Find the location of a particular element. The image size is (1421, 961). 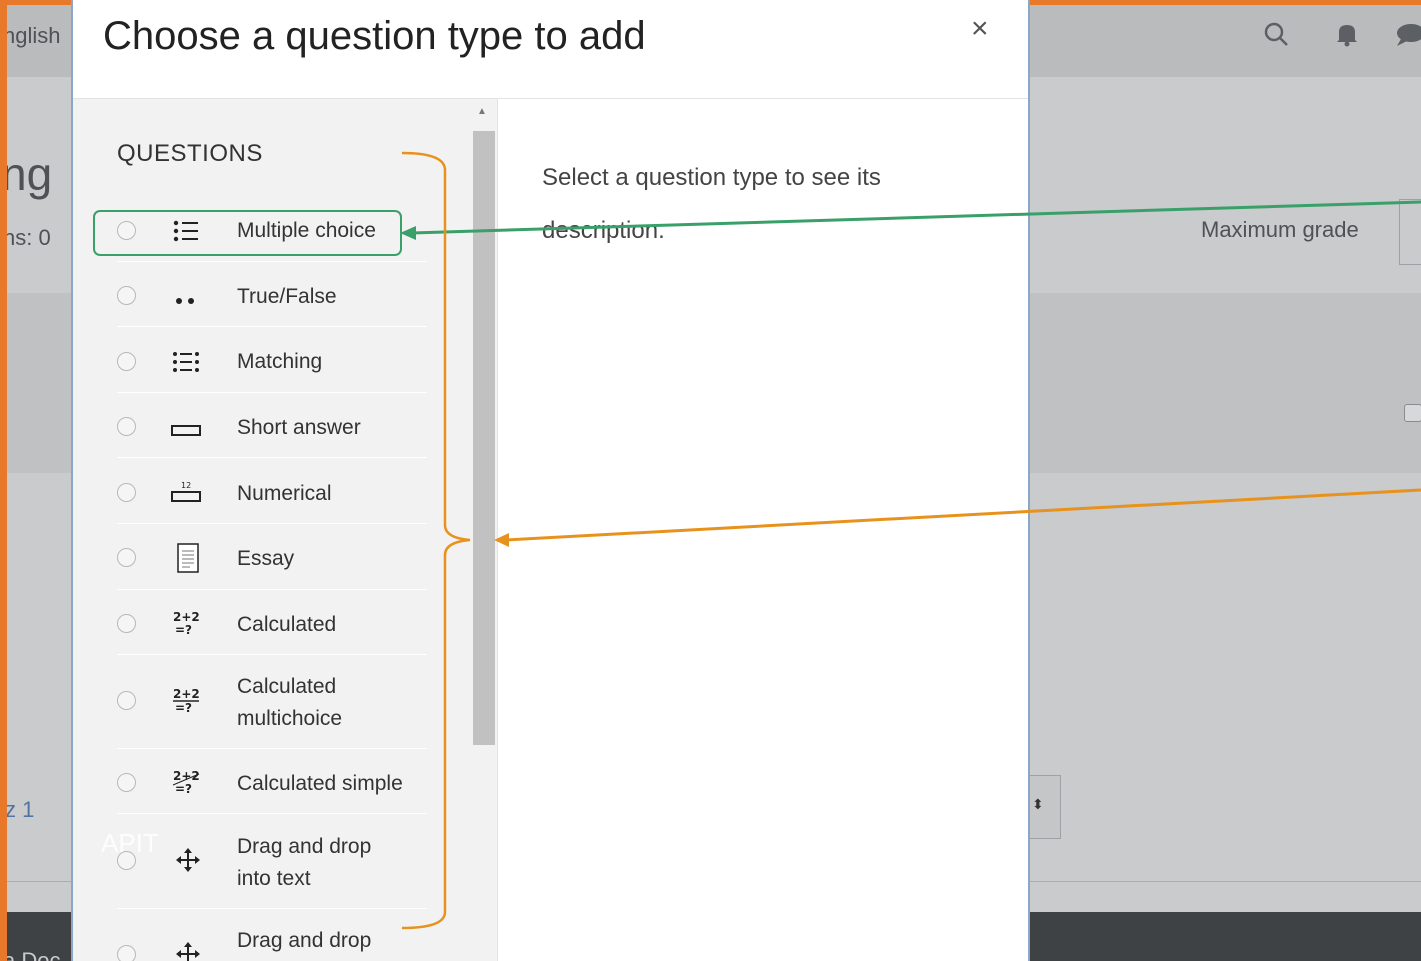

questions-count-fragment: ns: 0 is located at coordinates (29, 237).